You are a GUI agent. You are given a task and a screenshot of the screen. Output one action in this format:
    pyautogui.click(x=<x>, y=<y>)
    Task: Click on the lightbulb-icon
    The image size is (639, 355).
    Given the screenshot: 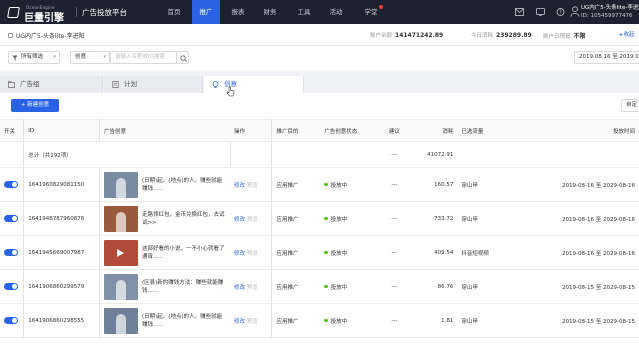 What is the action you would take?
    pyautogui.click(x=215, y=84)
    